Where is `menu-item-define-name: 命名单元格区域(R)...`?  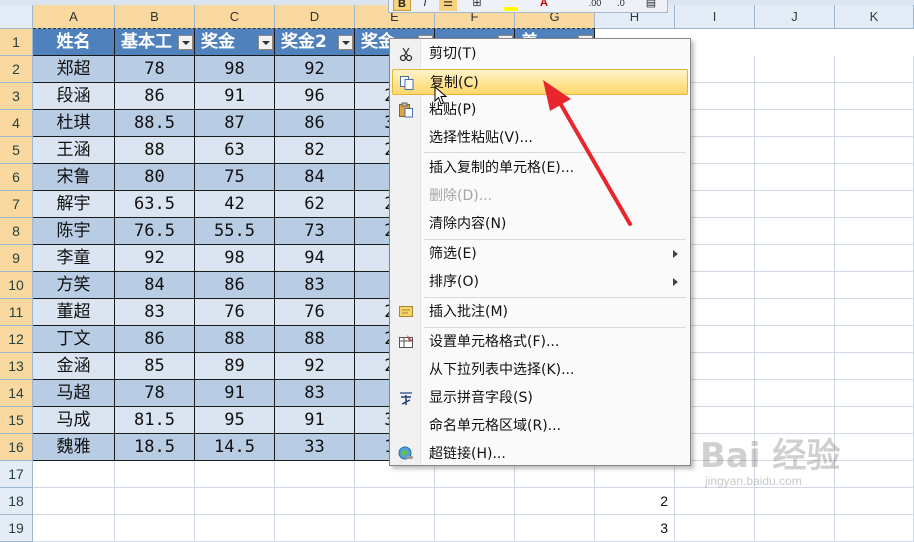 menu-item-define-name: 命名单元格区域(R)... is located at coordinates (540, 426).